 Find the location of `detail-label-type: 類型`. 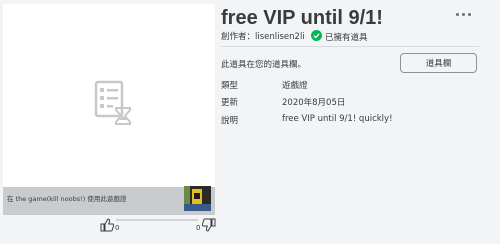

detail-label-type: 類型 is located at coordinates (230, 86).